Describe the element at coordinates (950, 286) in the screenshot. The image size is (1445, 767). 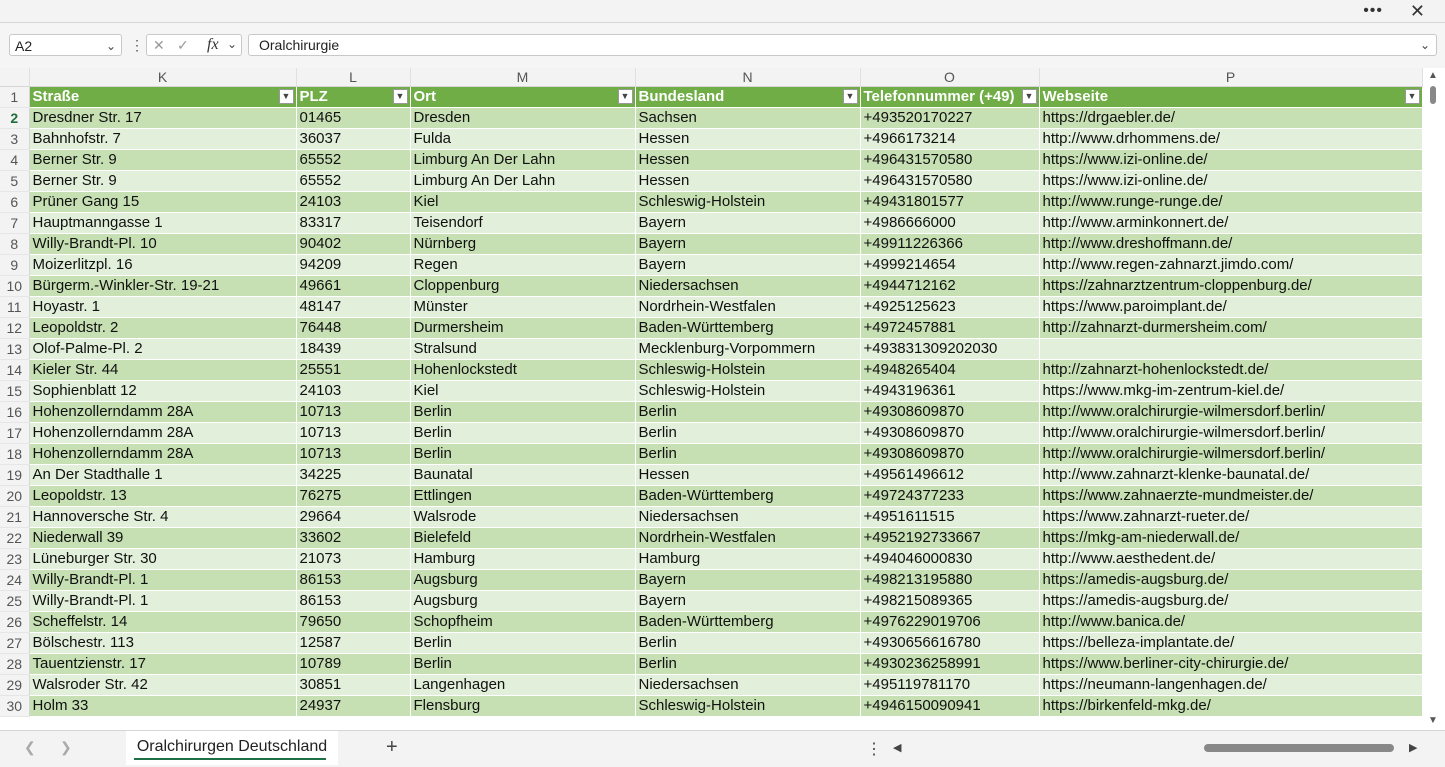
I see `cell: +4944712162` at that location.